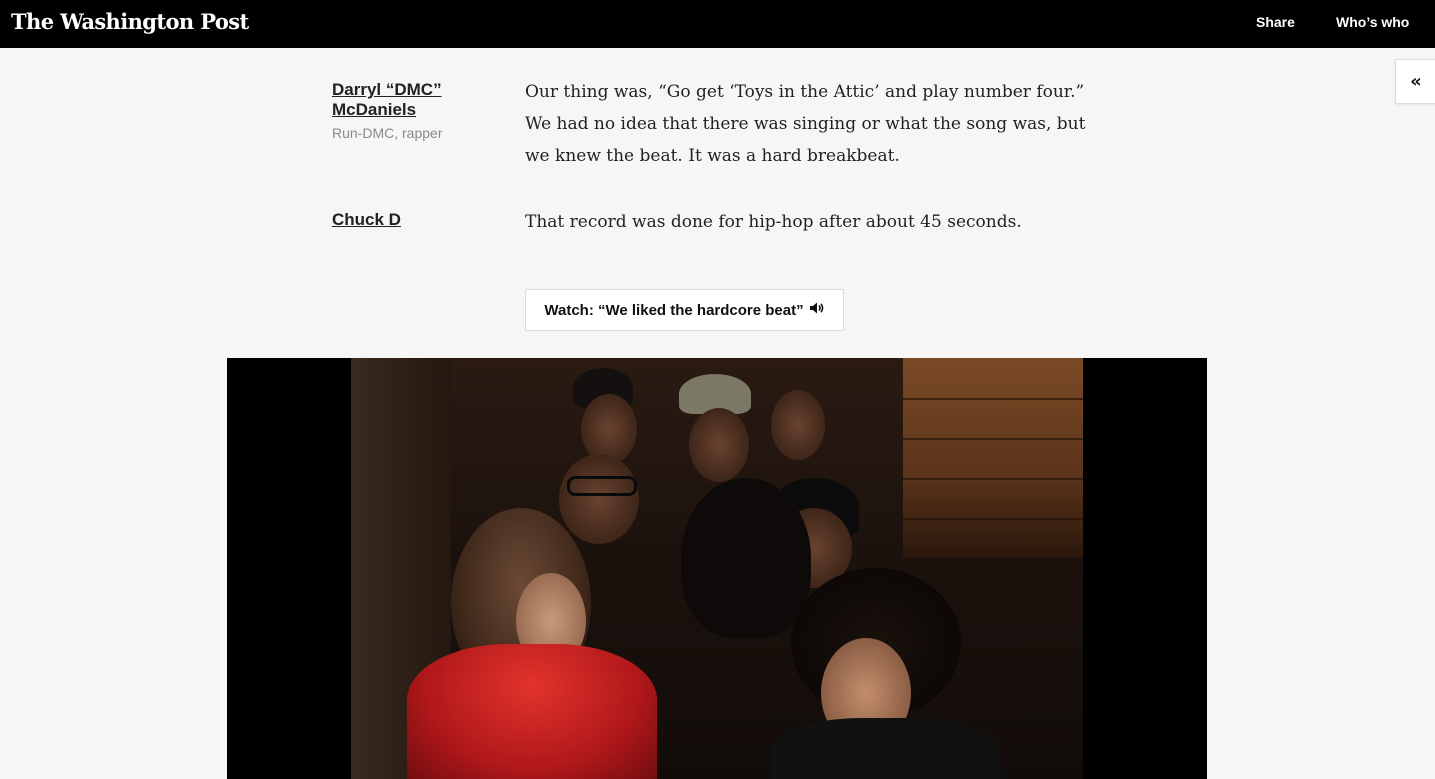 This screenshot has height=779, width=1435. What do you see at coordinates (993, 458) in the screenshot?
I see `video-wall-right` at bounding box center [993, 458].